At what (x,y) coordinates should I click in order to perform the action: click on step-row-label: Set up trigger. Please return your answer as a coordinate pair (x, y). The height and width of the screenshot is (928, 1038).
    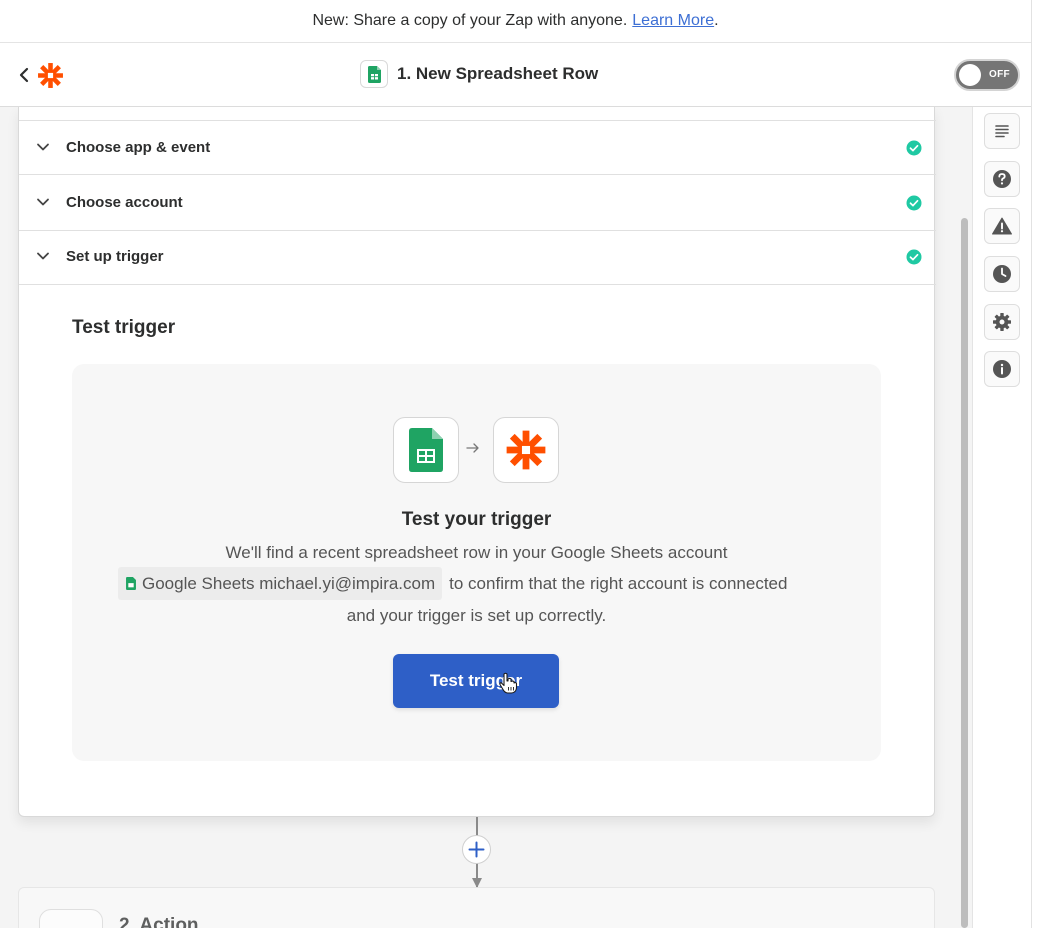
    Looking at the image, I should click on (115, 256).